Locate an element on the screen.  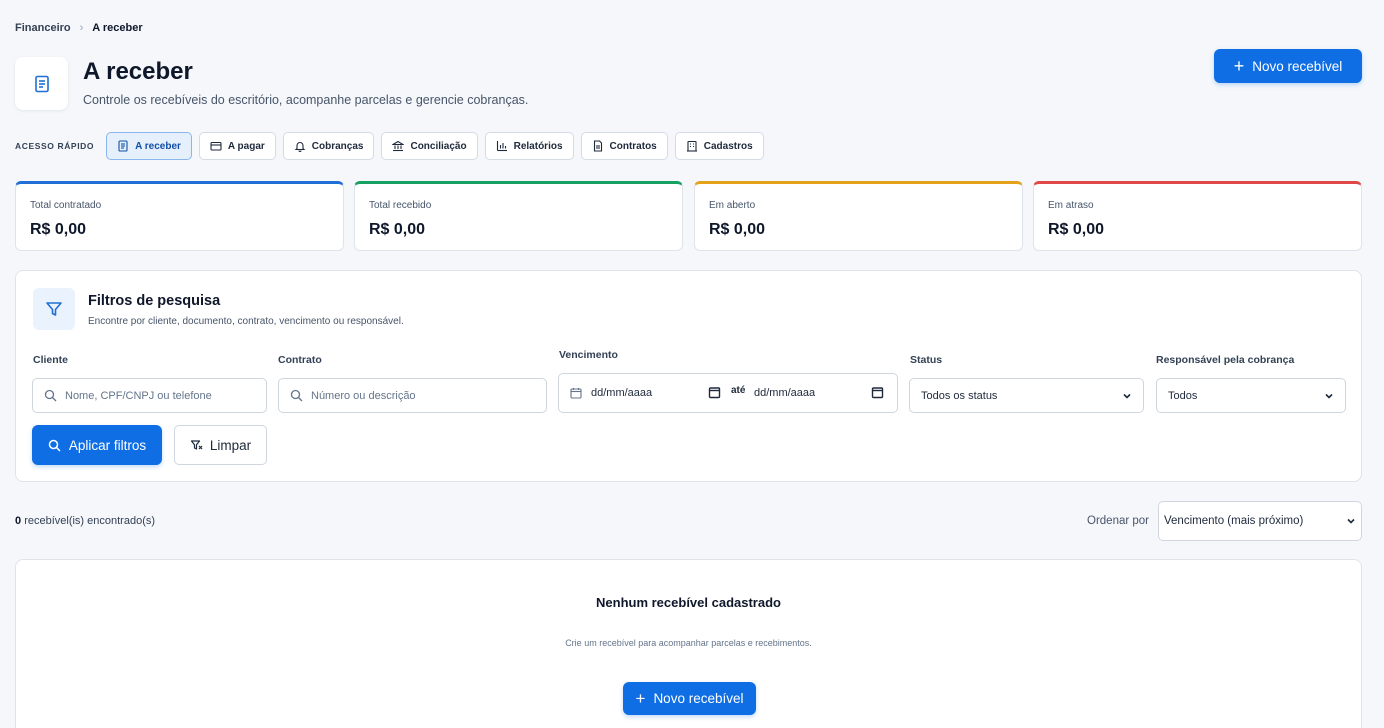
quick-item-a-receber: A receber is located at coordinates (149, 146).